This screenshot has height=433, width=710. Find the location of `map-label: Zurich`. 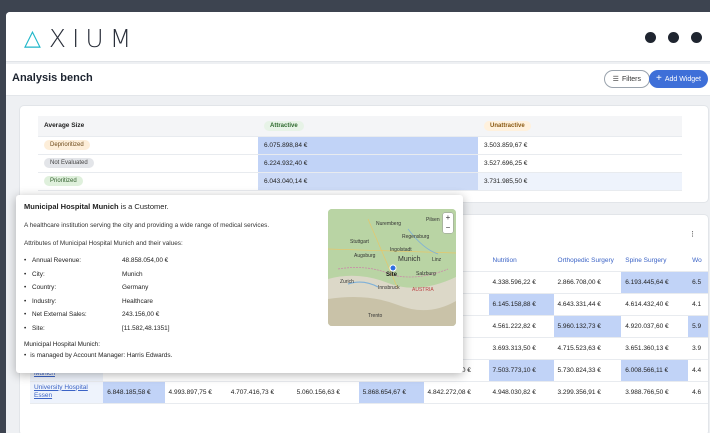

map-label: Zurich is located at coordinates (347, 282).